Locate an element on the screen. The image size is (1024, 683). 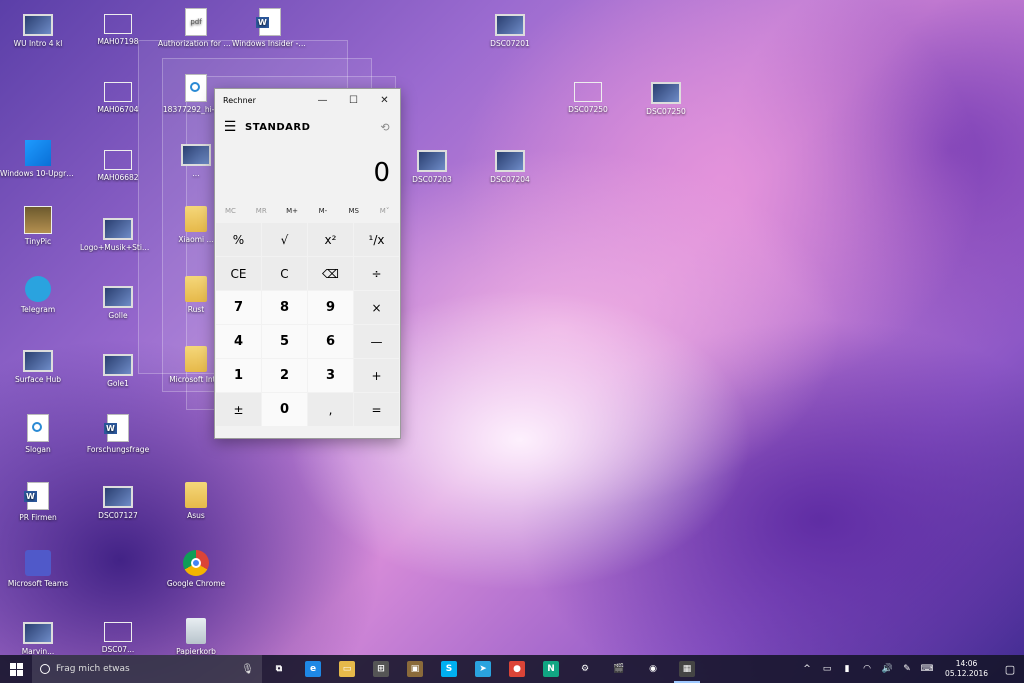
clear-entry-key: CE is located at coordinates (238, 273).